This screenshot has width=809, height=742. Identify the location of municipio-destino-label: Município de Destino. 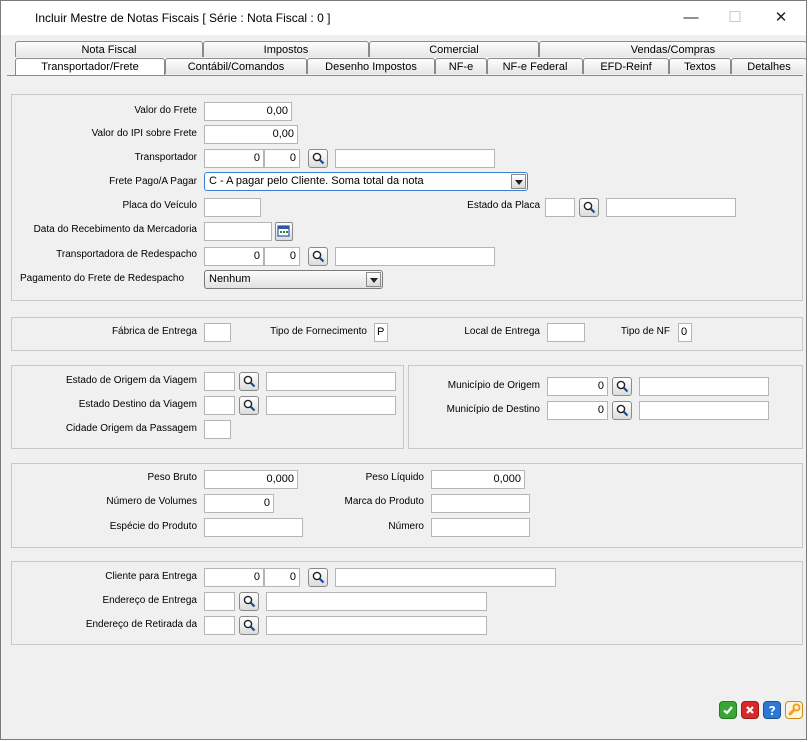
(493, 409).